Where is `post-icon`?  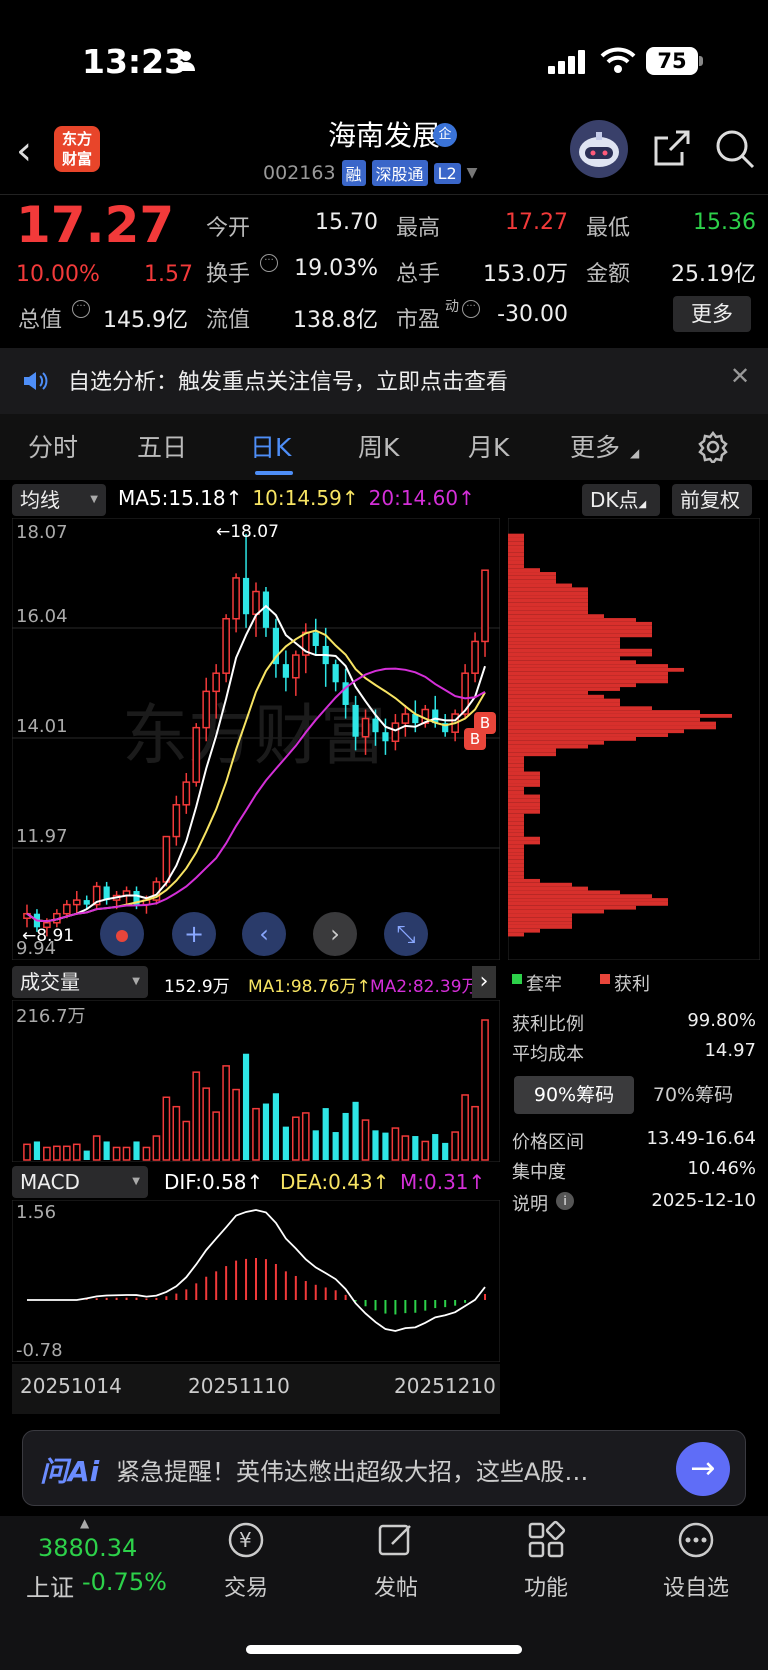 post-icon is located at coordinates (396, 1540).